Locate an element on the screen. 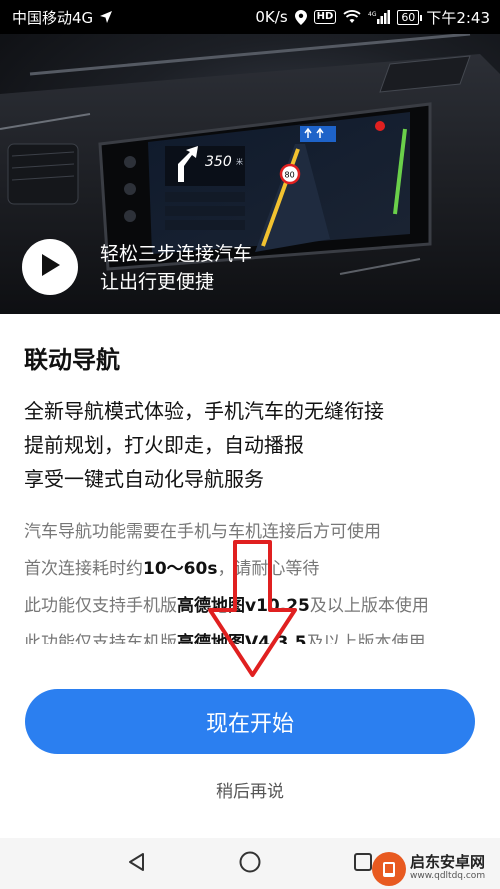 This screenshot has height=889, width=500. back-button is located at coordinates (137, 864).